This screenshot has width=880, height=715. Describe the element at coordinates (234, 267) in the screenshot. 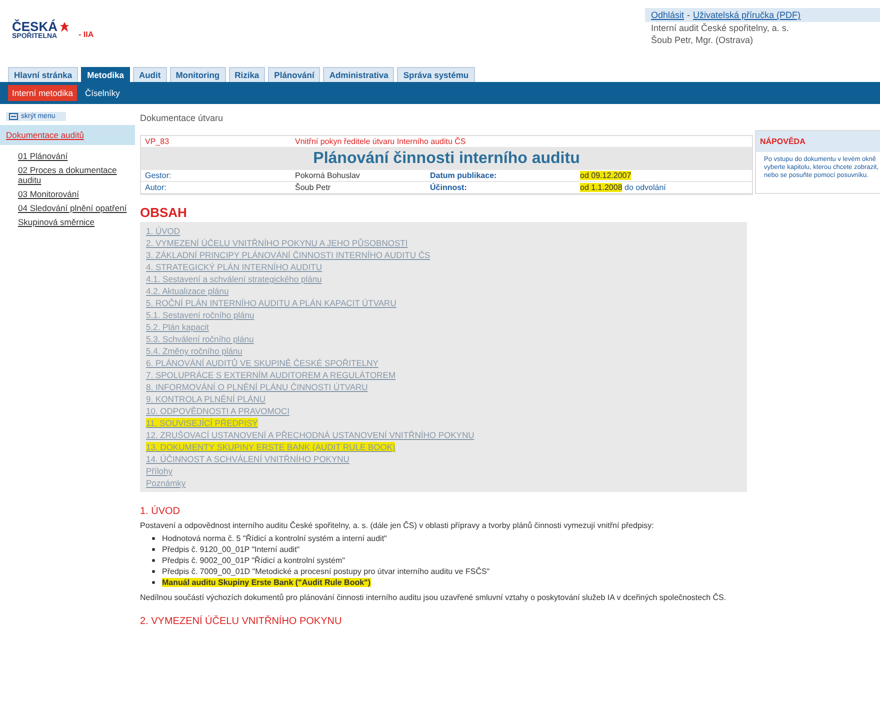

I see `contents-link: 4. STRATEGICKÝ PLÁN INTERNÍHO AUDITU` at that location.